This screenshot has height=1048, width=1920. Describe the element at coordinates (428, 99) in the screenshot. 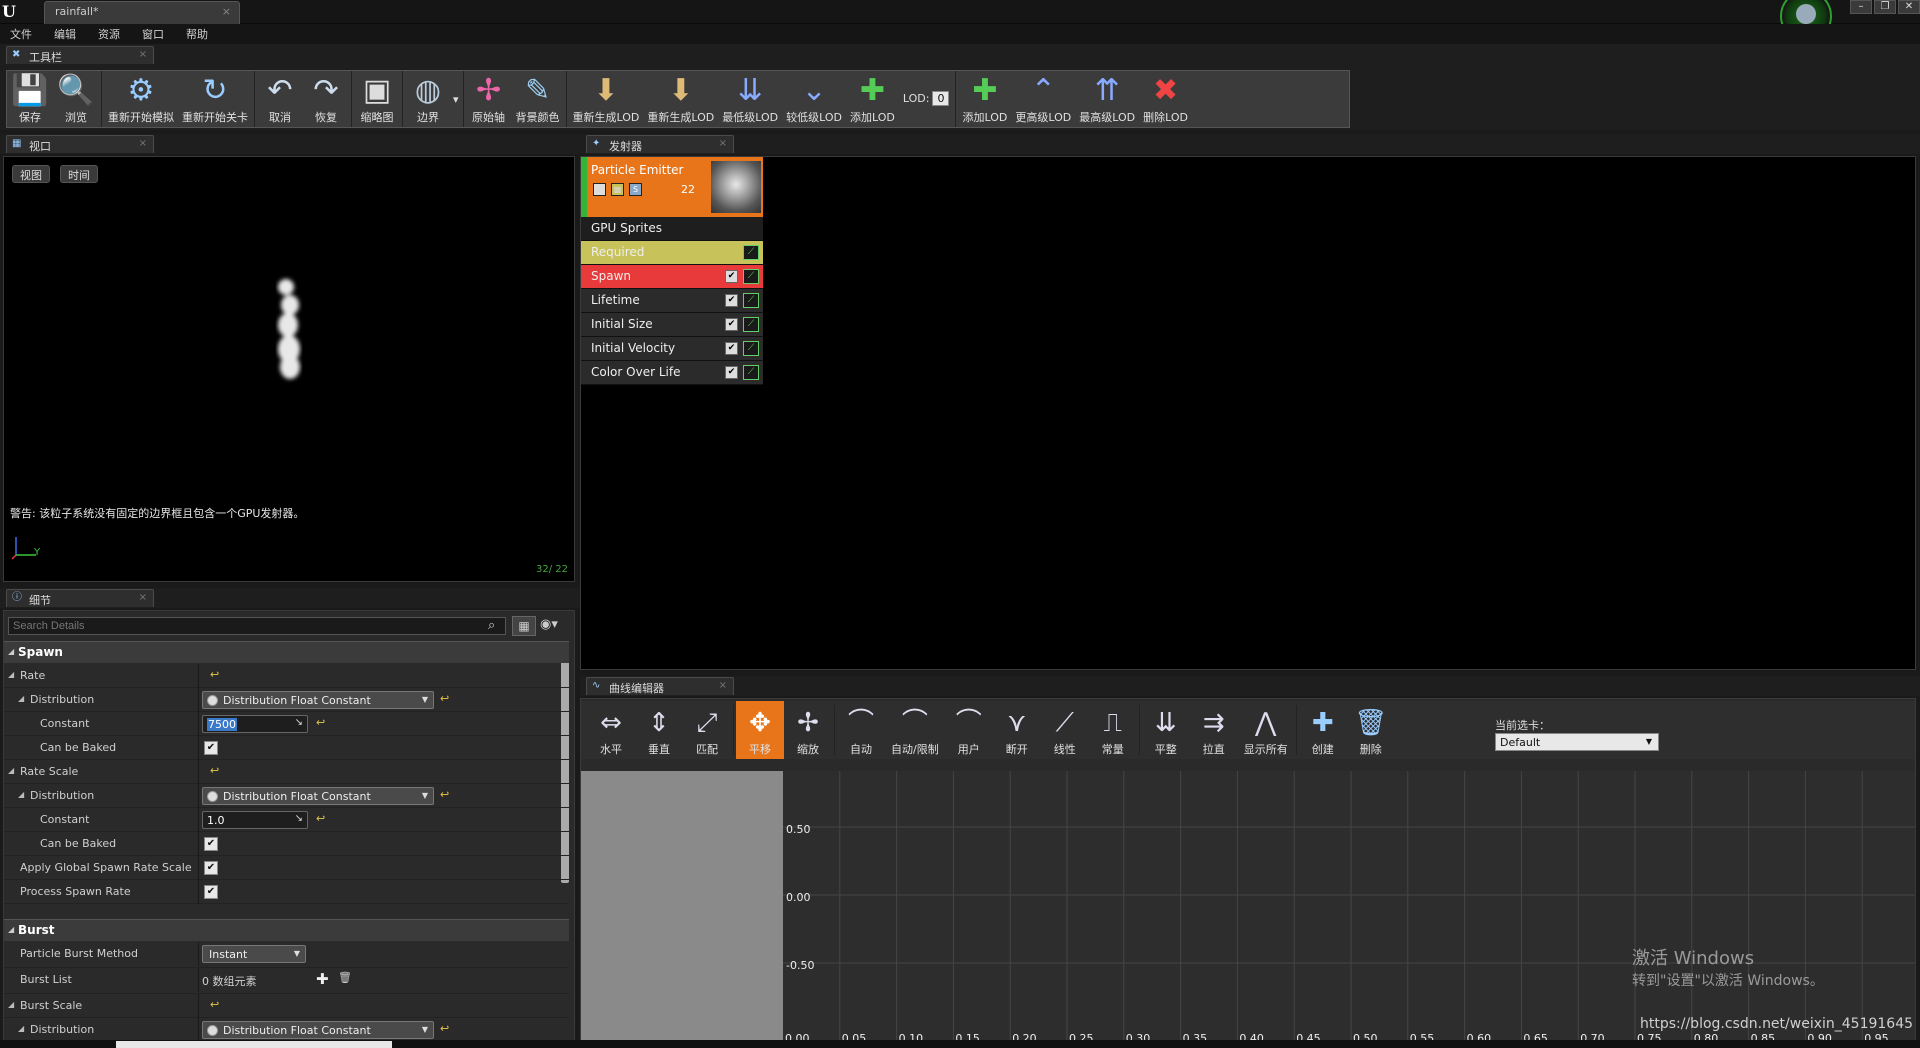

I see `toolbar-button-7: ◍ 边界` at that location.